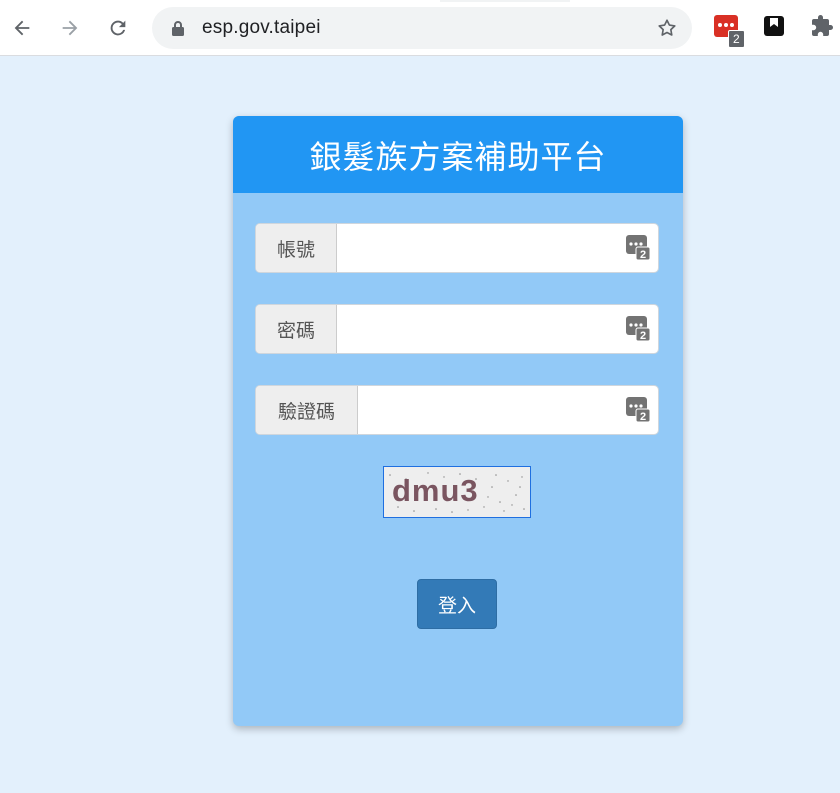 The image size is (840, 793). What do you see at coordinates (457, 604) in the screenshot?
I see `login-button: 登入` at bounding box center [457, 604].